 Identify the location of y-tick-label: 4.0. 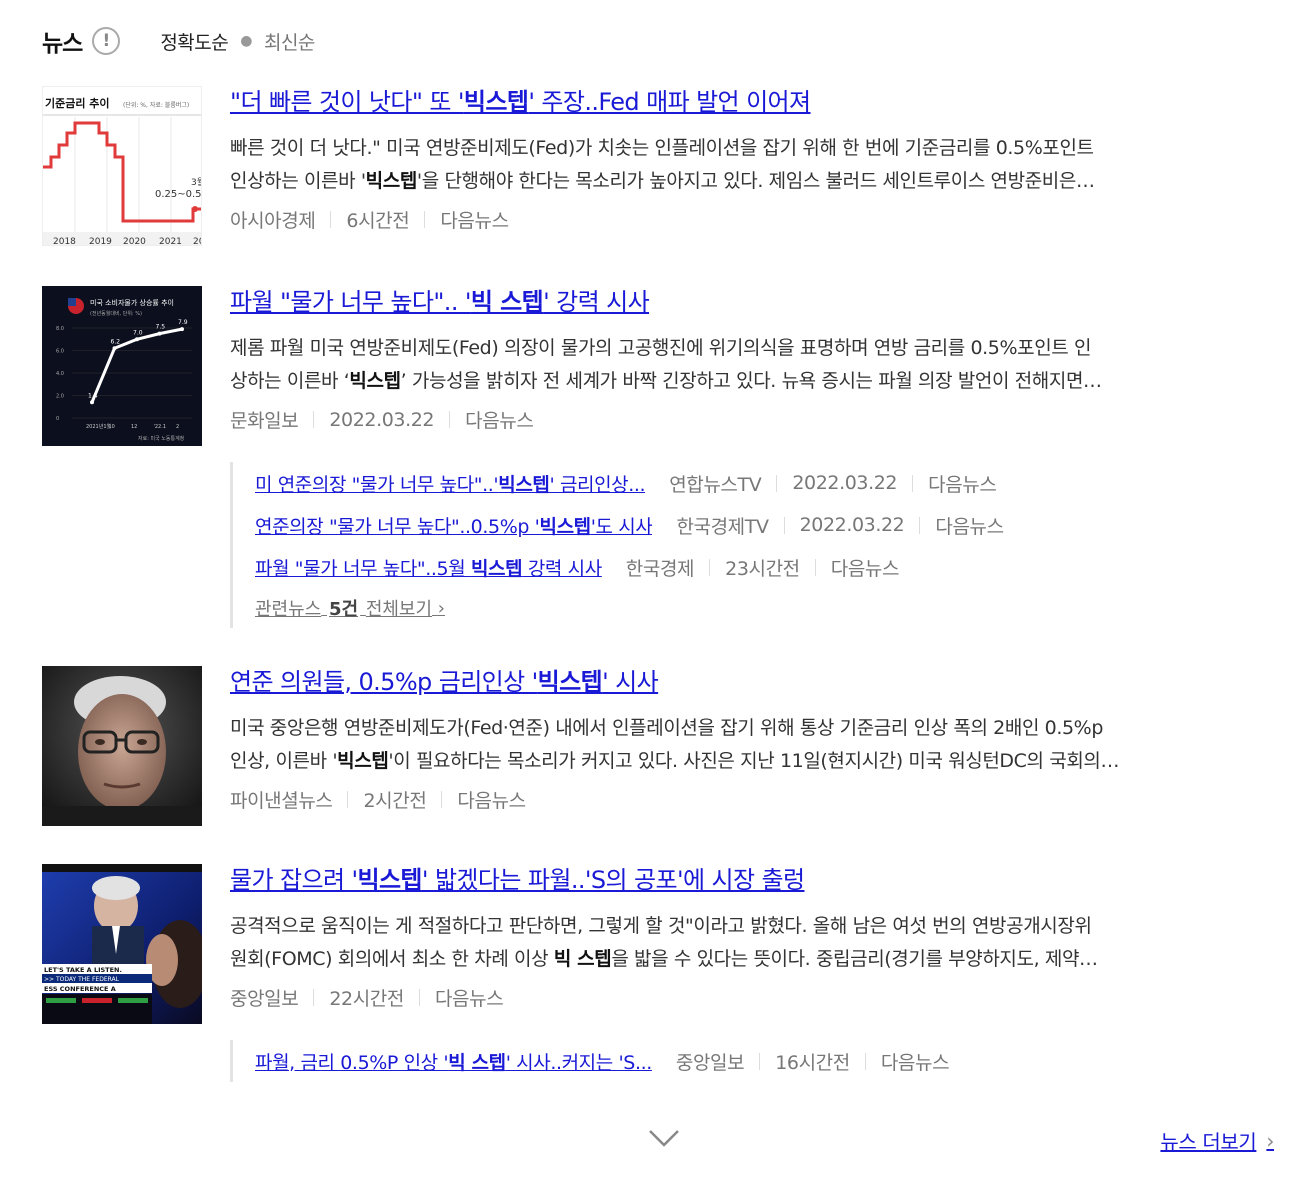
(60, 374).